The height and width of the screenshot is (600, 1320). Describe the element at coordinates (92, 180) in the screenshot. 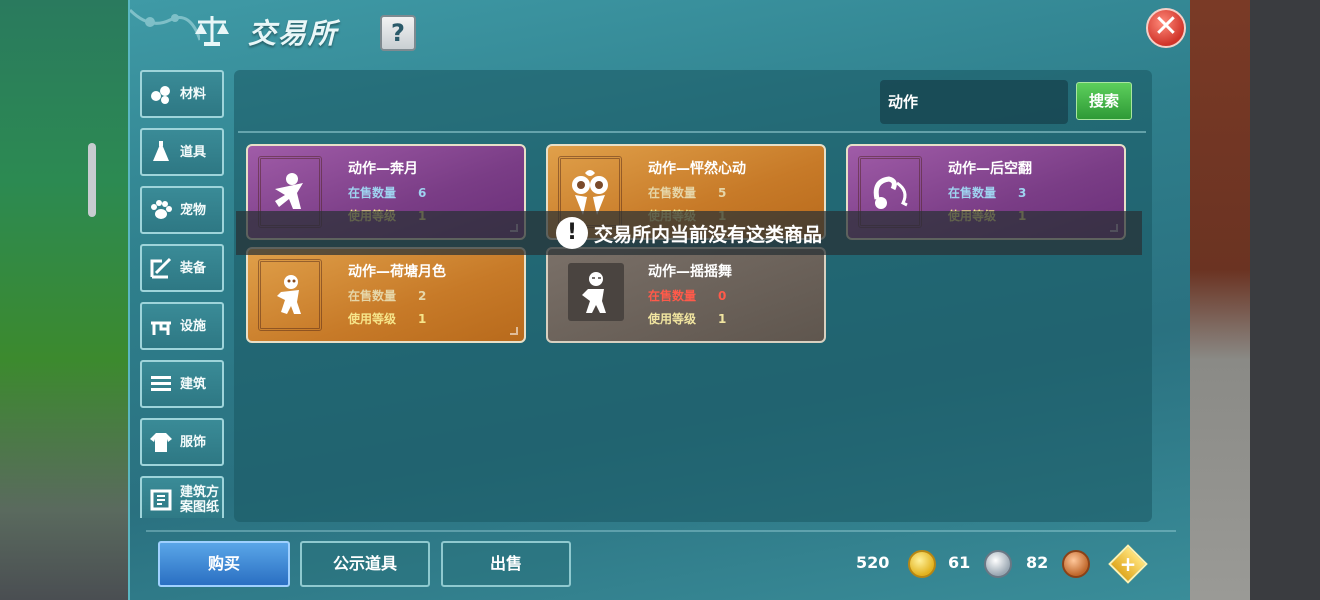

I see `scroll-handle` at that location.